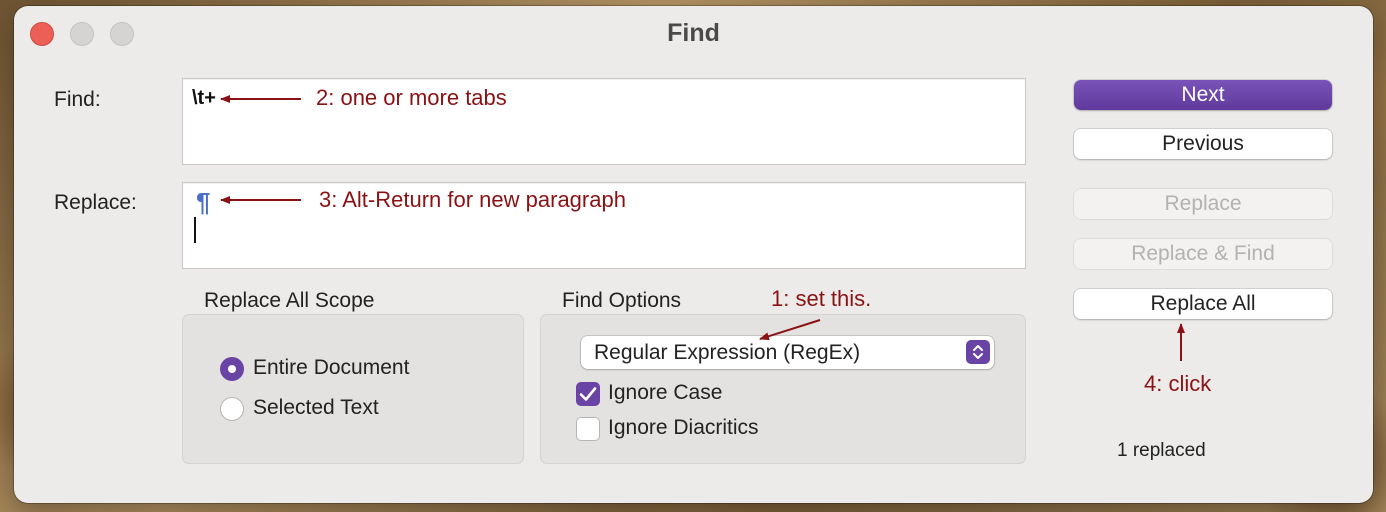  Describe the element at coordinates (790, 330) in the screenshot. I see `arrow-to-search-mode` at that location.